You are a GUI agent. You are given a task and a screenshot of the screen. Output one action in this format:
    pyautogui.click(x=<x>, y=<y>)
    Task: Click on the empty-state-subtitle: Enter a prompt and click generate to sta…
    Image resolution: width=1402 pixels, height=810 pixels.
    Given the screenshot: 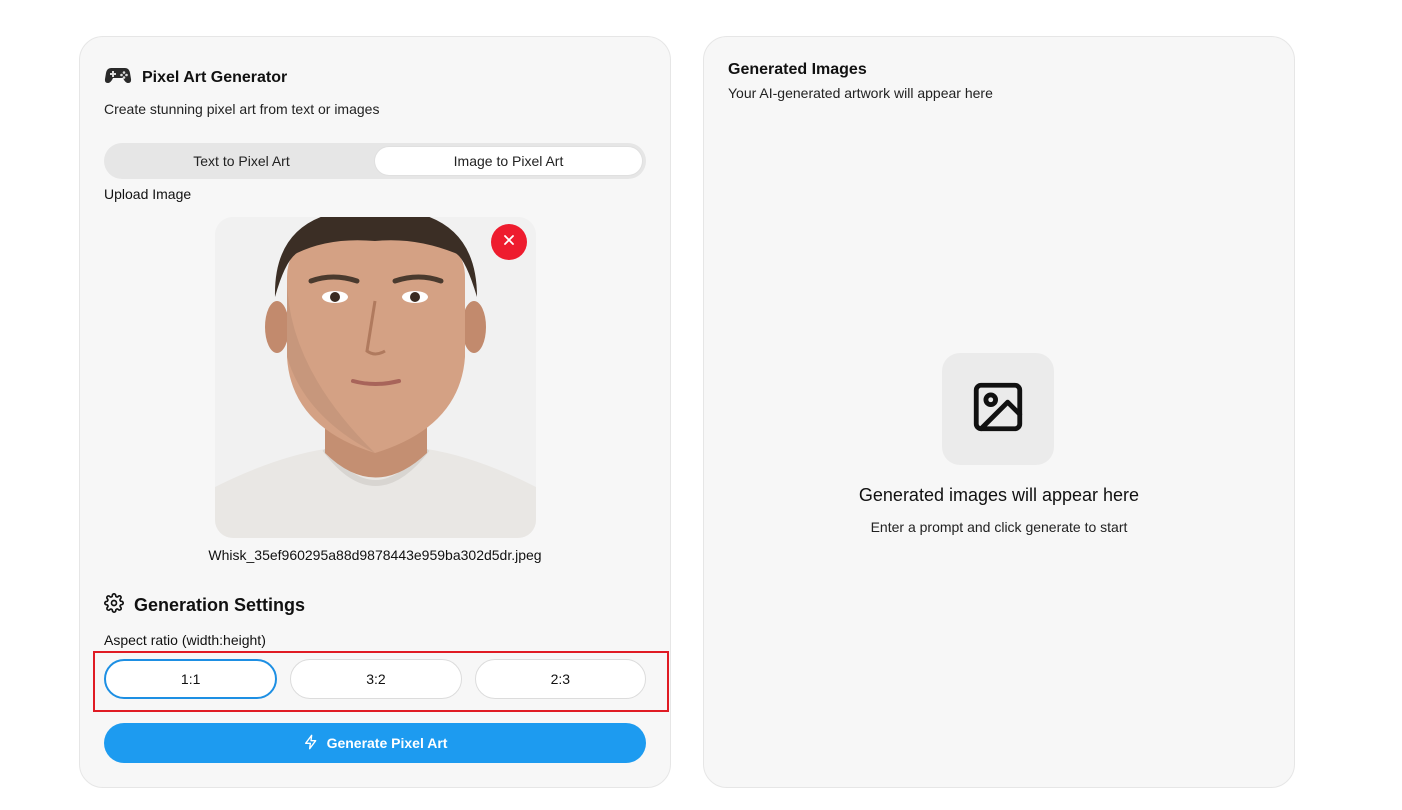 What is the action you would take?
    pyautogui.click(x=999, y=527)
    